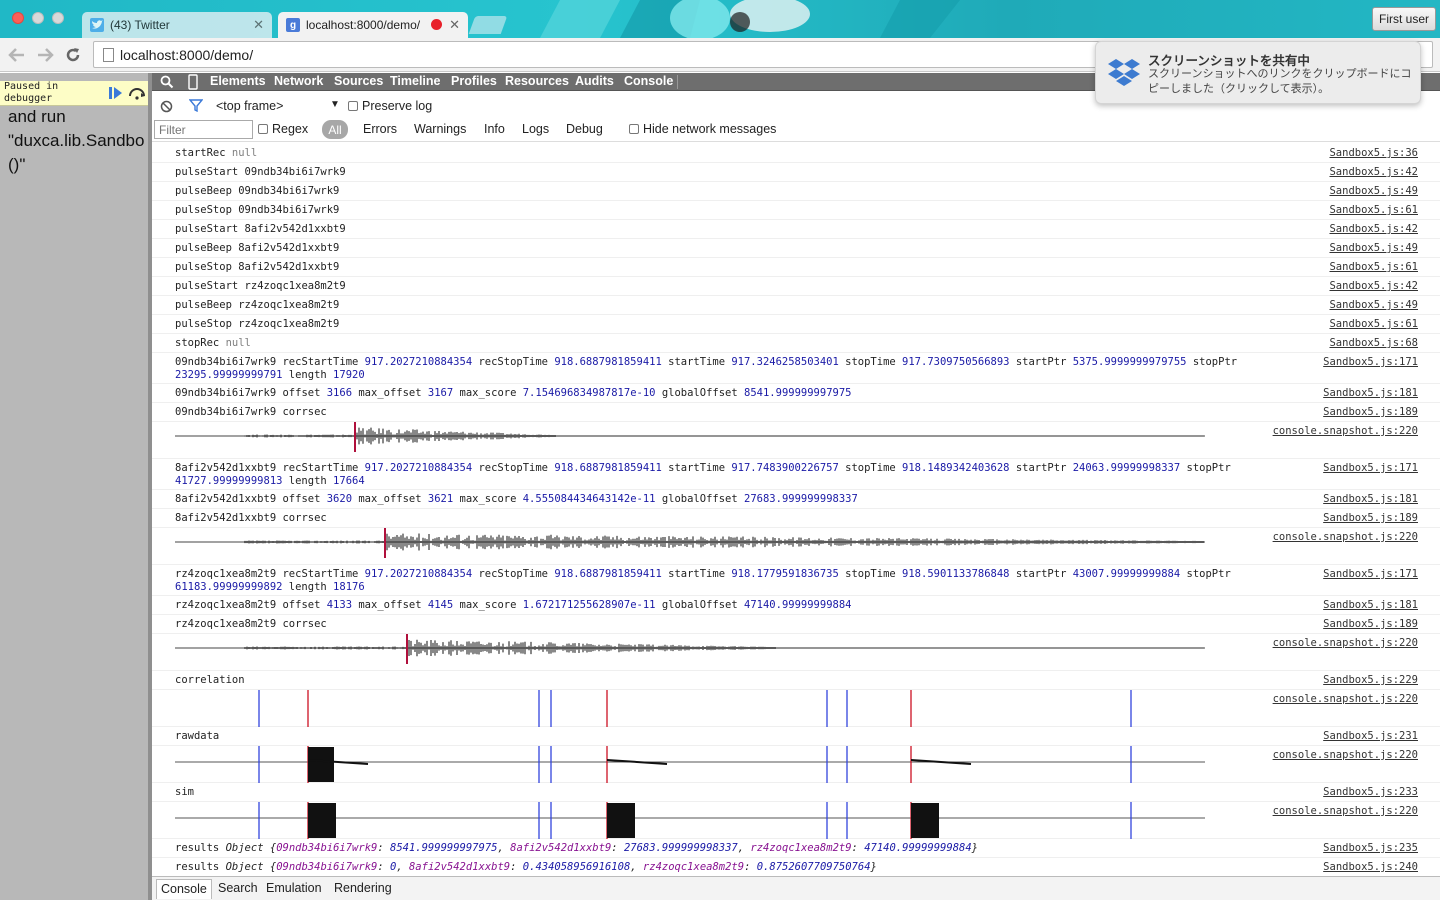  What do you see at coordinates (226, 412) in the screenshot?
I see `recording-id: 09ndb34bi6i7wrk9` at bounding box center [226, 412].